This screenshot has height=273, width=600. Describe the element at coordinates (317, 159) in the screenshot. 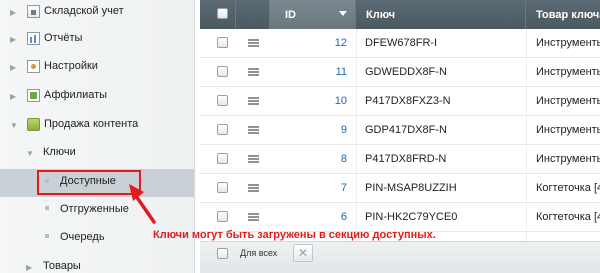

I see `row-id: 8` at that location.